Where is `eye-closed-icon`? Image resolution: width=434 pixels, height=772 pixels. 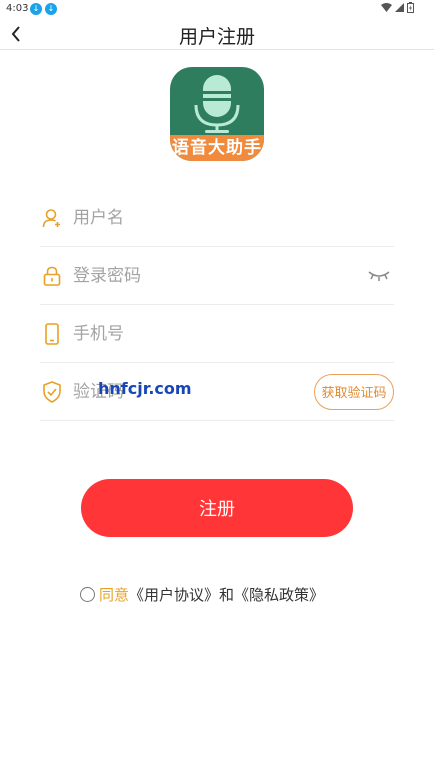 eye-closed-icon is located at coordinates (379, 275).